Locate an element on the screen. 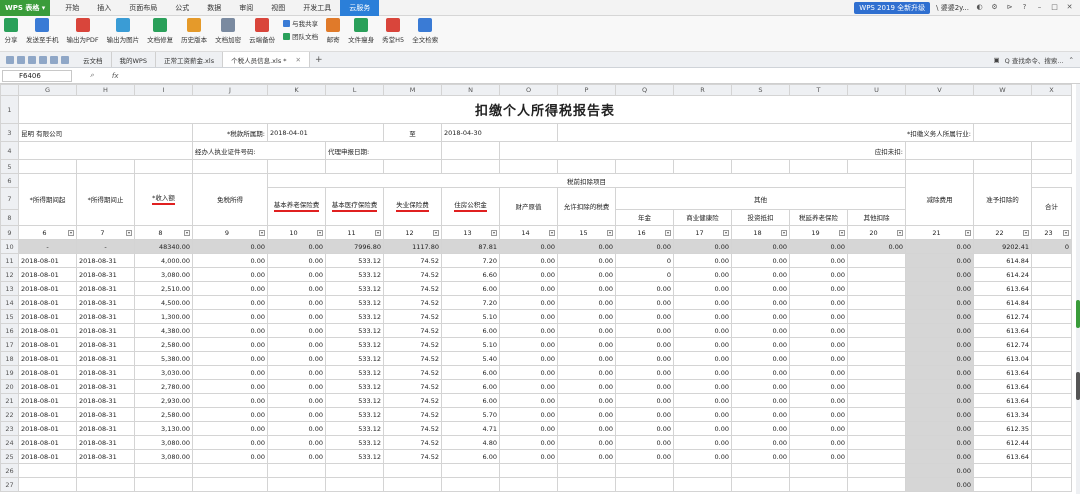 The height and width of the screenshot is (494, 1080). other-deduct is located at coordinates (876, 386).